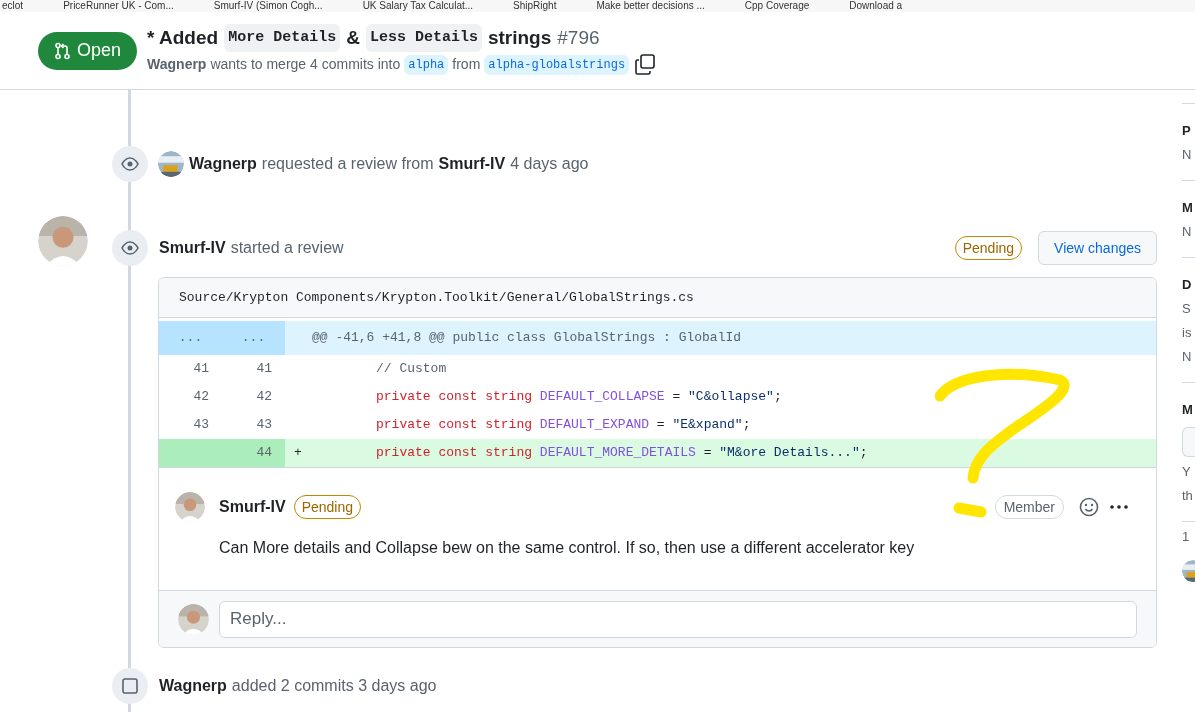 The width and height of the screenshot is (1195, 712). Describe the element at coordinates (578, 397) in the screenshot. I see `code-line: private const string DEFAULT_COLLAPSE = "C&ollapse";` at that location.